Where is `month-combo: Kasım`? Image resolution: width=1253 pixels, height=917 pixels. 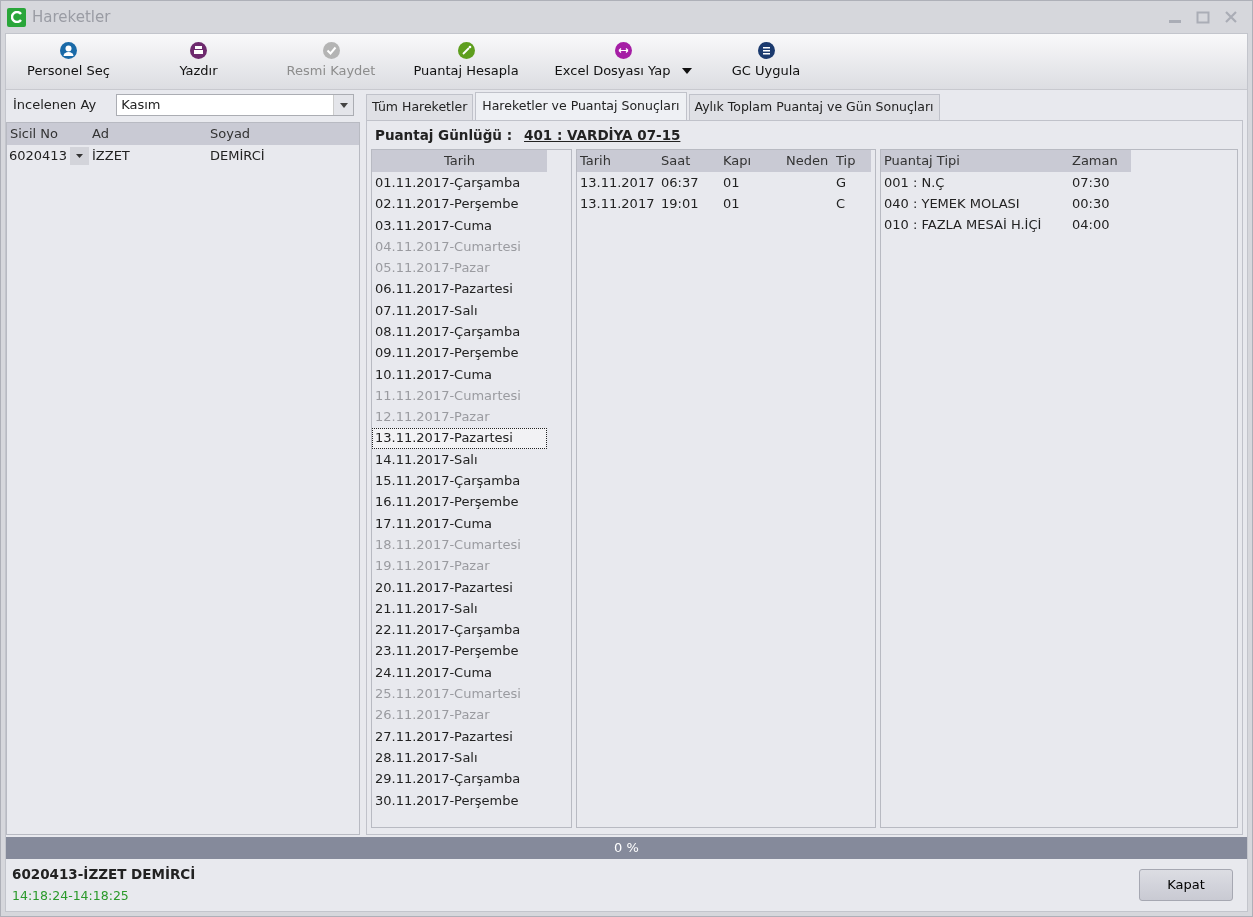
month-combo: Kasım is located at coordinates (235, 105).